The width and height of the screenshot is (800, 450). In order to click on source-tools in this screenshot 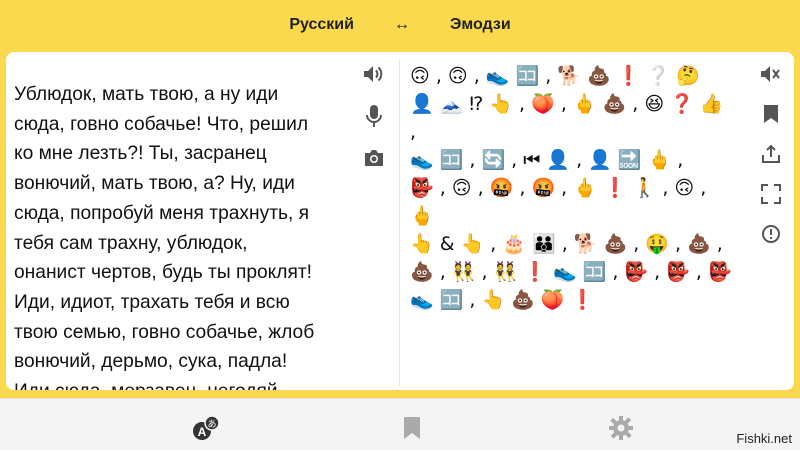, I will do `click(374, 116)`.